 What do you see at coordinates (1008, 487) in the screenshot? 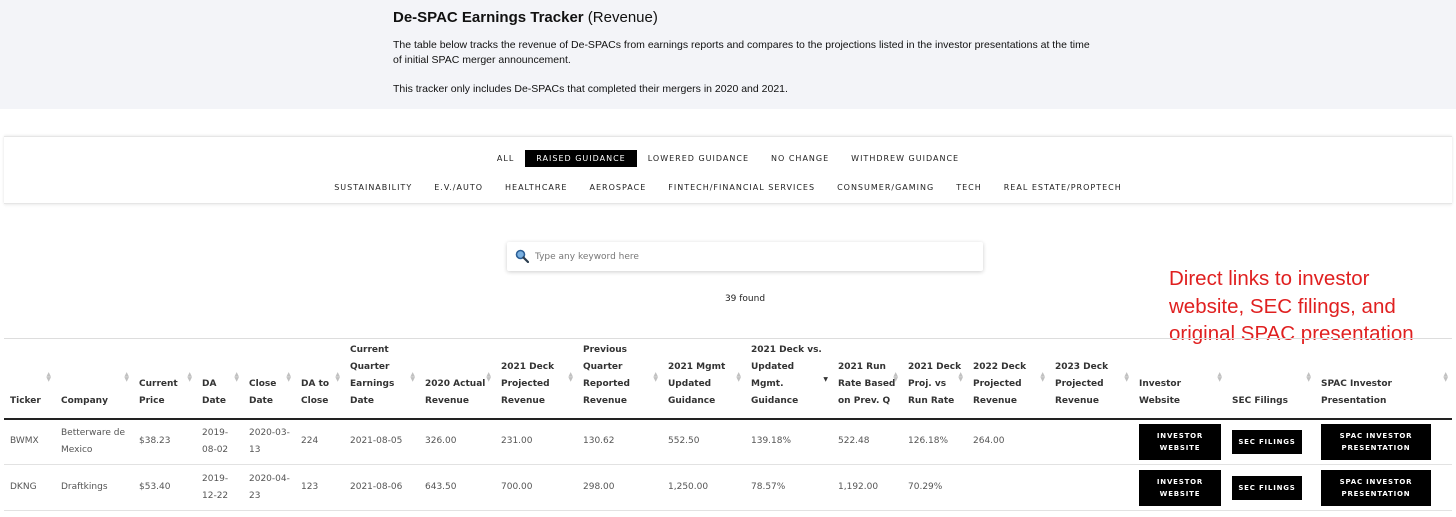
I see `cell-2022-deck` at bounding box center [1008, 487].